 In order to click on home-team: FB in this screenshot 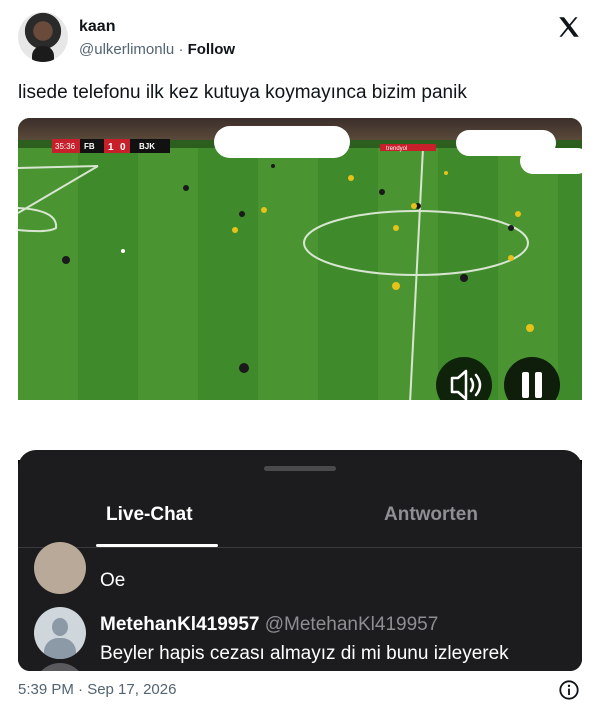, I will do `click(89, 146)`.